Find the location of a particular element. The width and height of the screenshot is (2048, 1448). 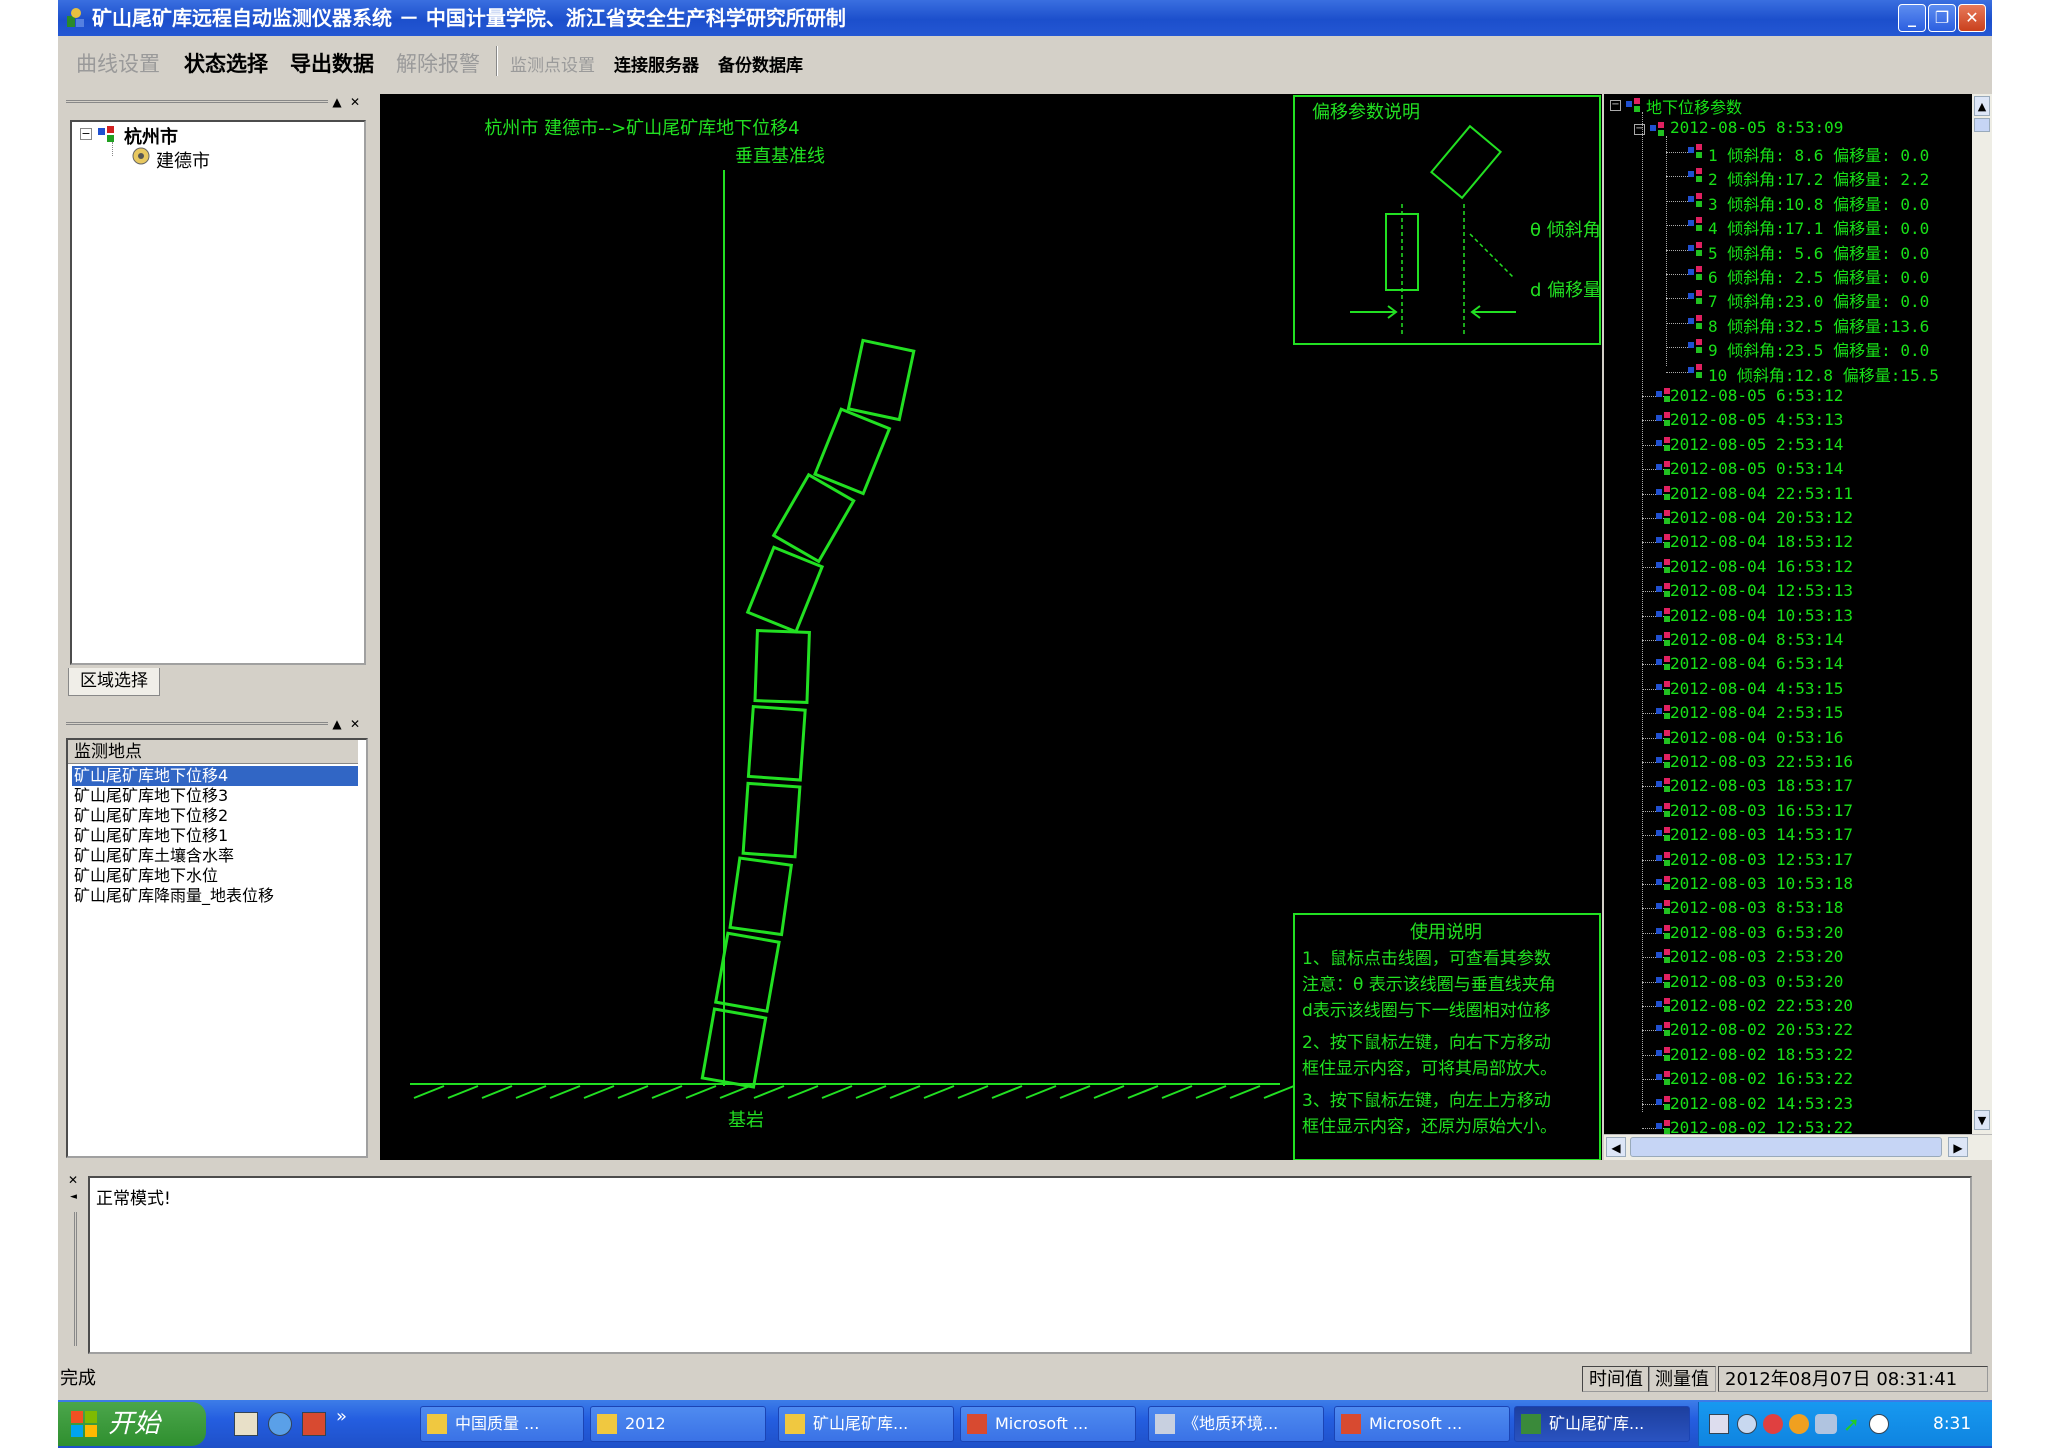

tree-time-item: 2012-08-05 4:53:13 is located at coordinates (1756, 419).